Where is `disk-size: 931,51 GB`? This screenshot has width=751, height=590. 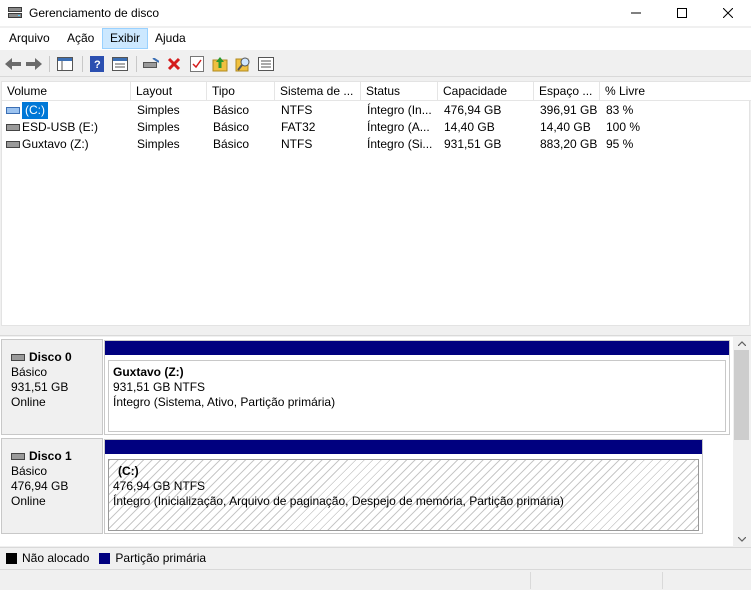 disk-size: 931,51 GB is located at coordinates (40, 387).